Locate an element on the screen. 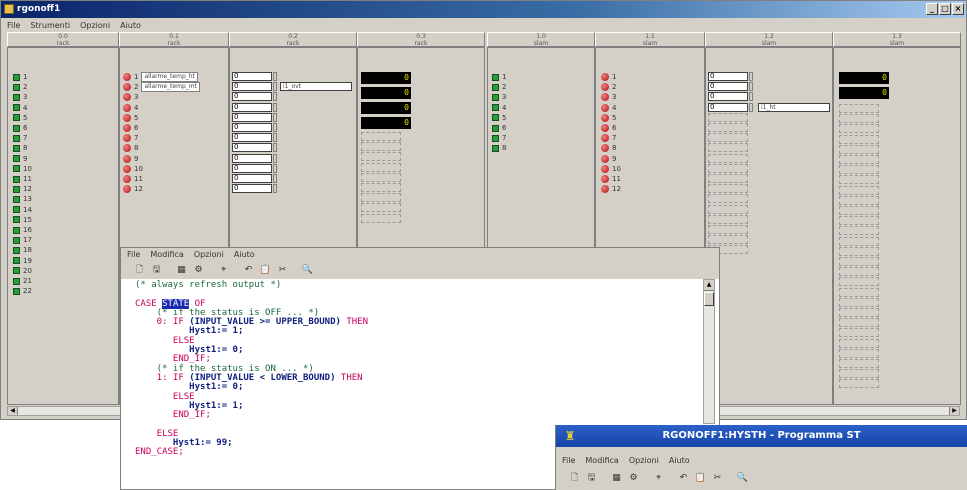  scroll-right-arrow: ▶ is located at coordinates (954, 411).